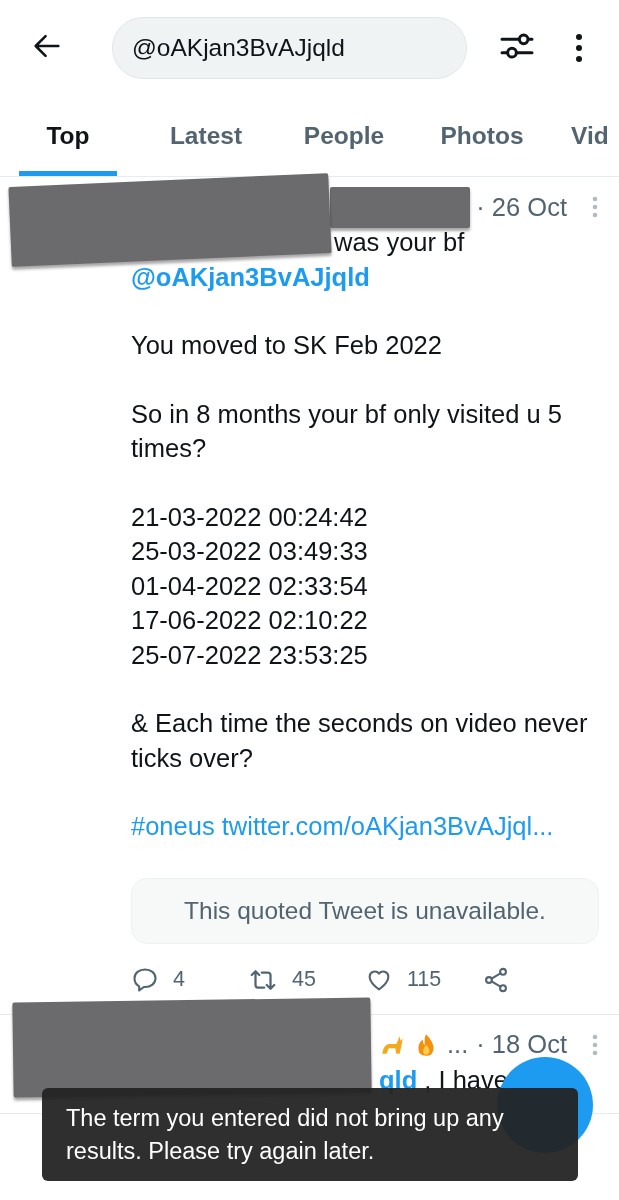  Describe the element at coordinates (424, 979) in the screenshot. I see `like-count: 115` at that location.